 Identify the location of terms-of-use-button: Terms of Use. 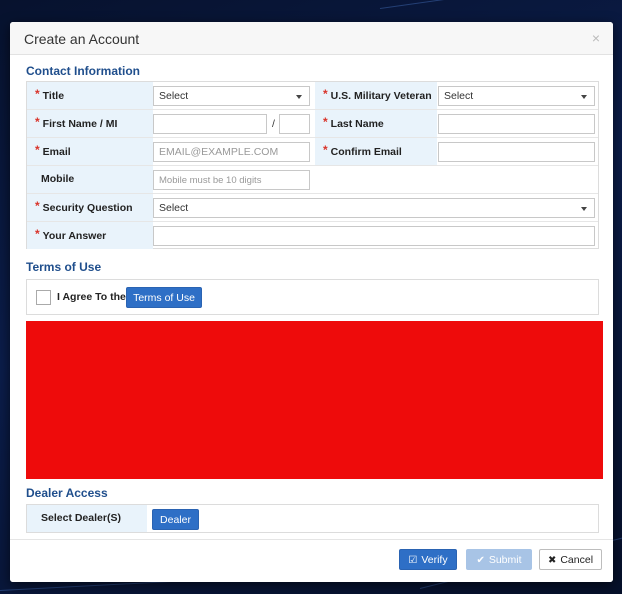
(164, 297).